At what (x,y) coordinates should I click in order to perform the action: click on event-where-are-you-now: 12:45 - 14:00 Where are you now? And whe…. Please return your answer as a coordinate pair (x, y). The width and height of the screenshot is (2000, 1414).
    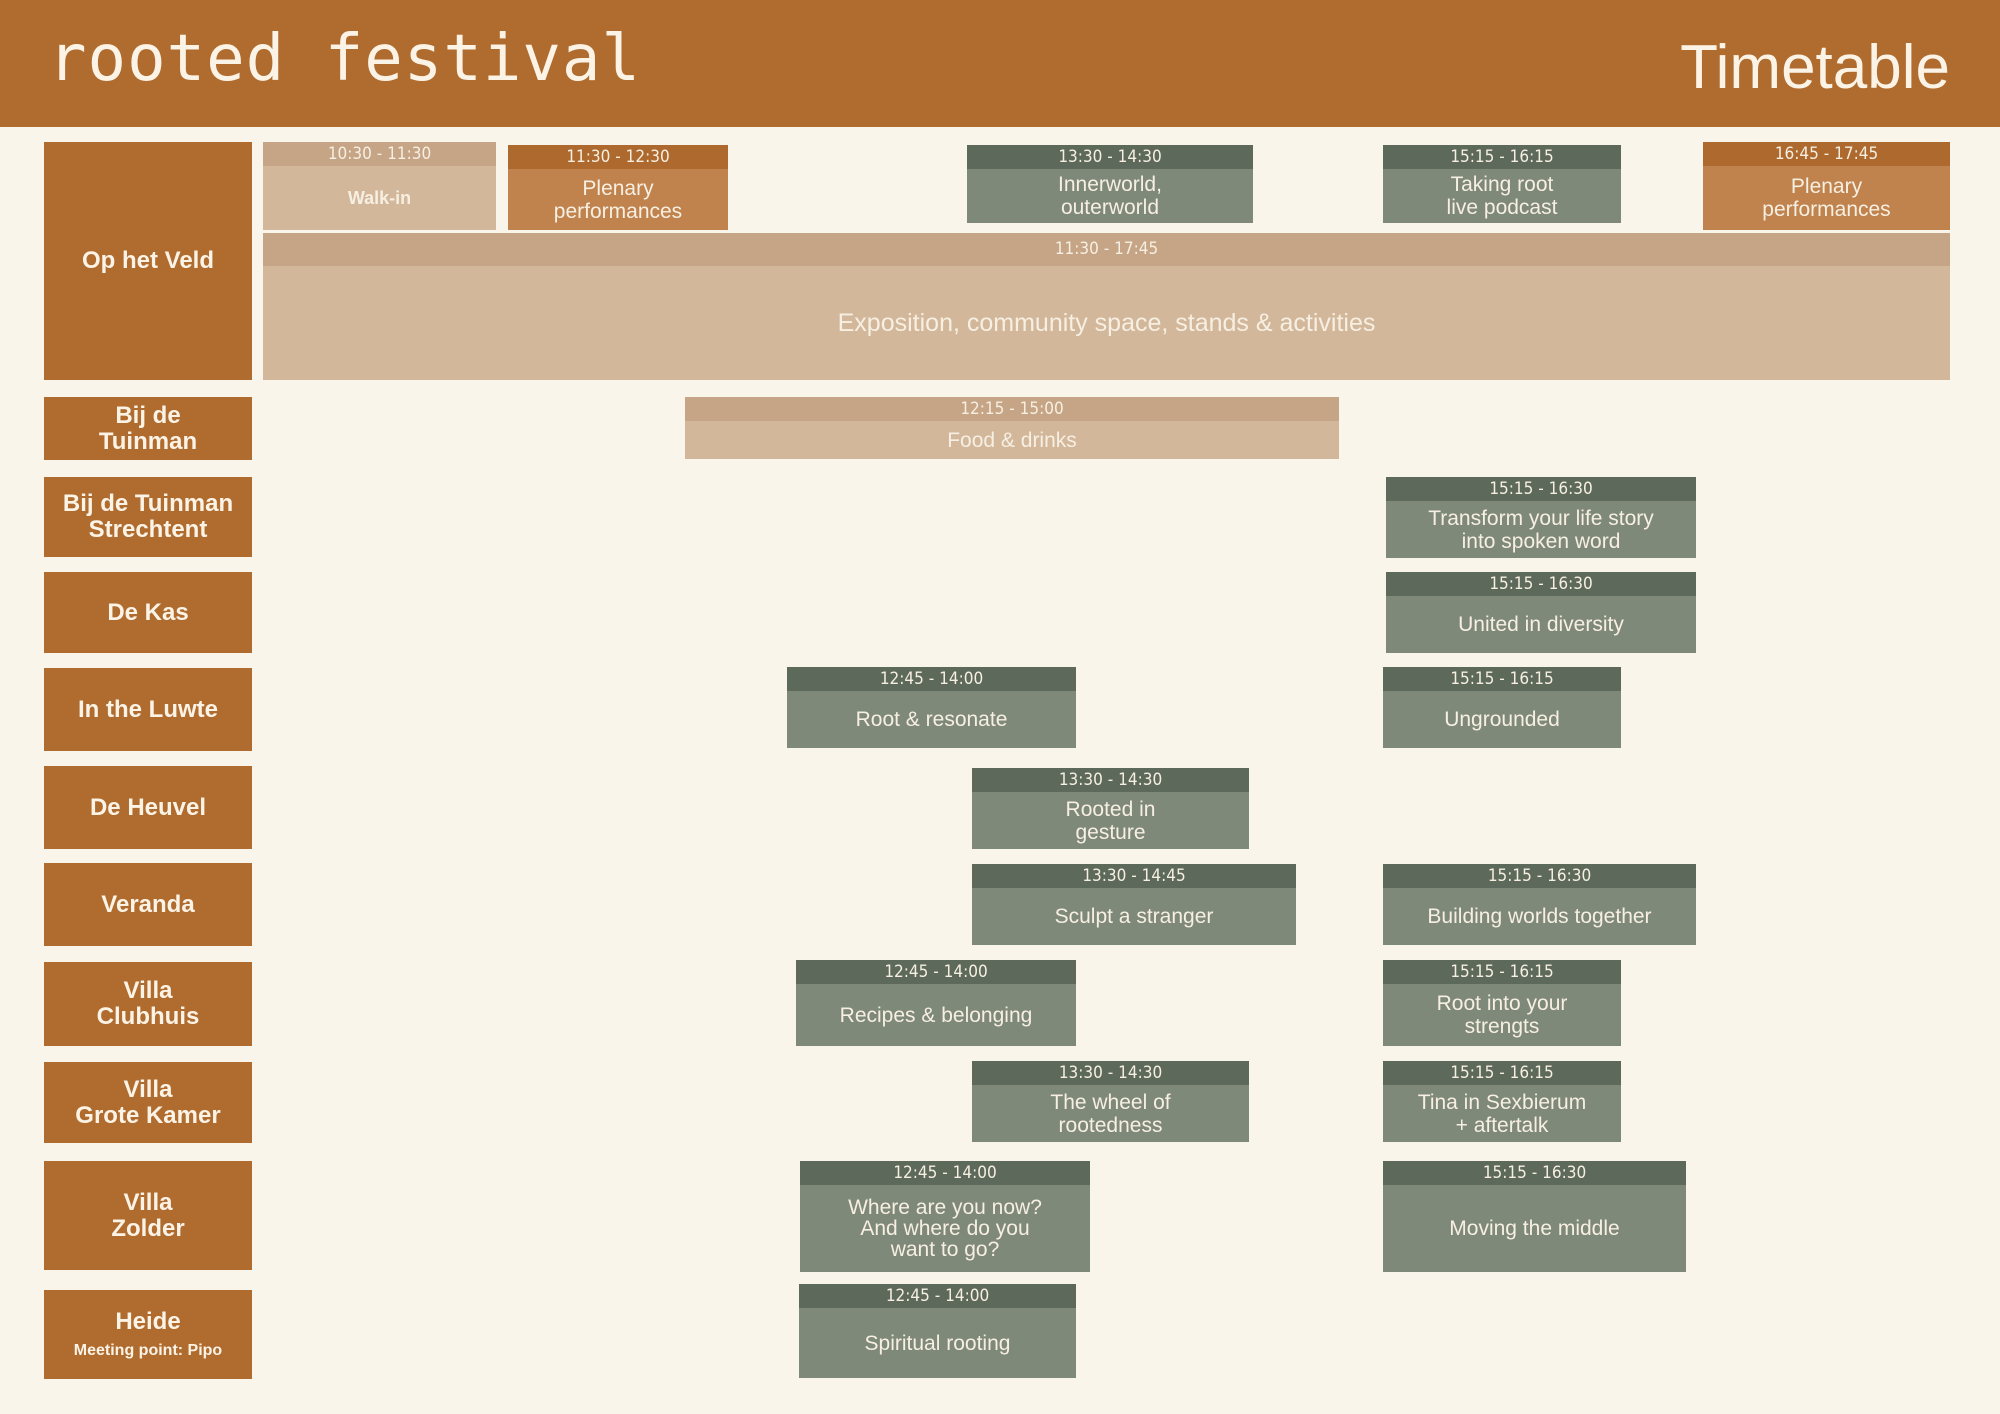
    Looking at the image, I should click on (945, 1216).